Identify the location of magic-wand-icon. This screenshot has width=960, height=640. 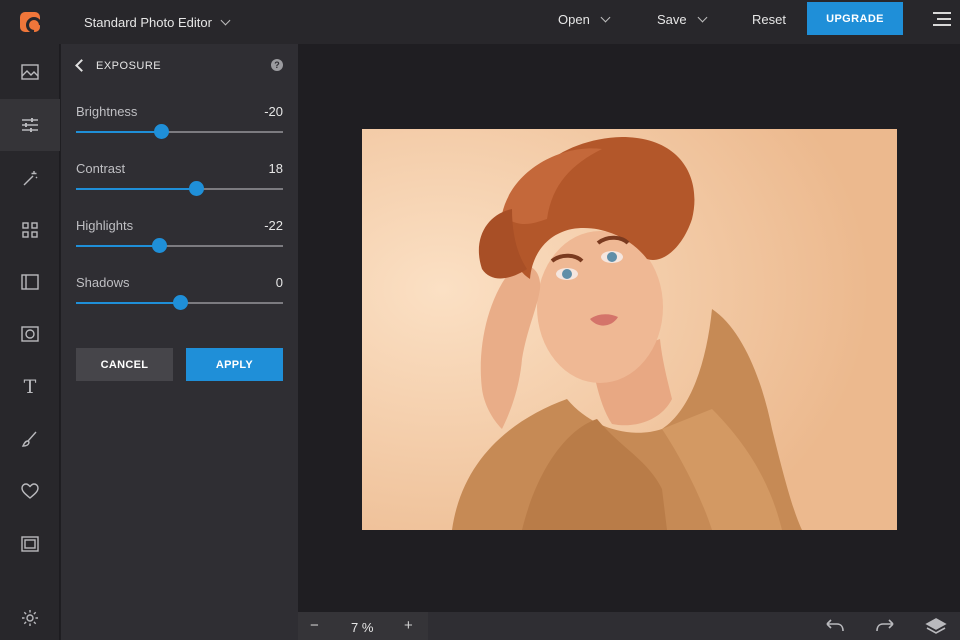
(30, 178).